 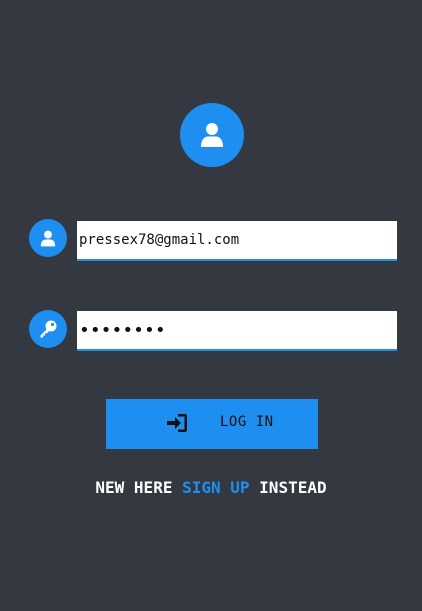 I want to click on email-field-icon, so click(x=48, y=238).